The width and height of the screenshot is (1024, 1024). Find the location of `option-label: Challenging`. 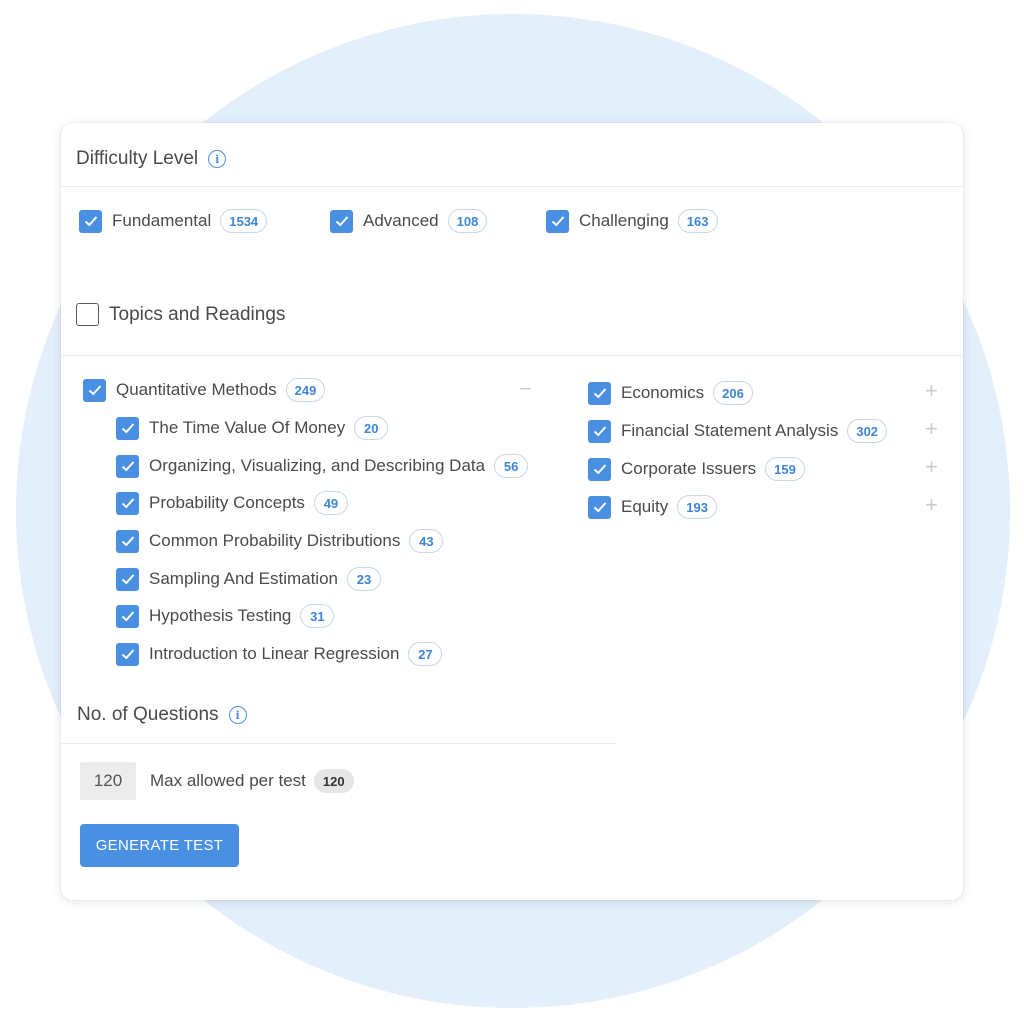

option-label: Challenging is located at coordinates (624, 220).